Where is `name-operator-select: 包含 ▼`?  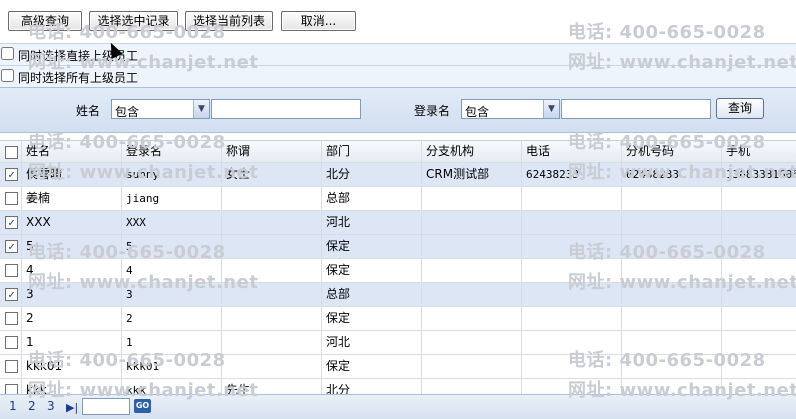
name-operator-select: 包含 ▼ is located at coordinates (160, 109).